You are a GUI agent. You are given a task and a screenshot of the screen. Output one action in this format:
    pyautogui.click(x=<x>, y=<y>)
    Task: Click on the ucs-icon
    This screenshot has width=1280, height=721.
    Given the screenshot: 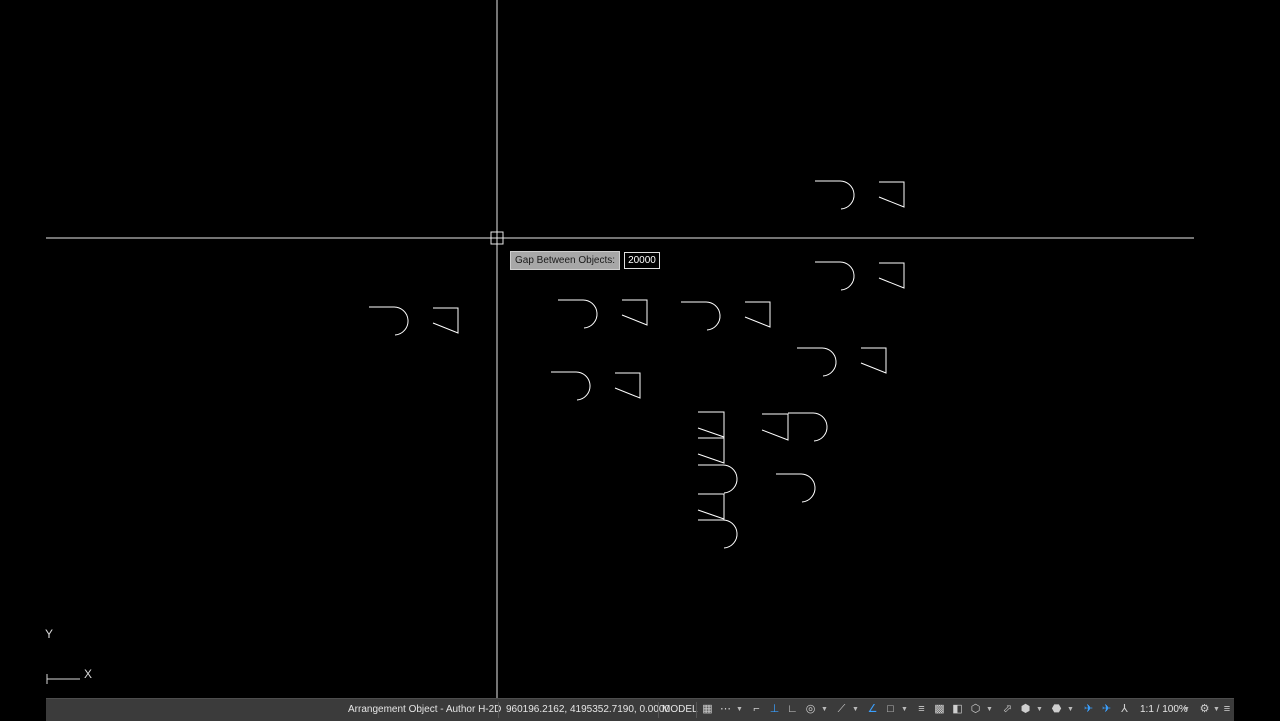 What is the action you would take?
    pyautogui.click(x=63, y=679)
    